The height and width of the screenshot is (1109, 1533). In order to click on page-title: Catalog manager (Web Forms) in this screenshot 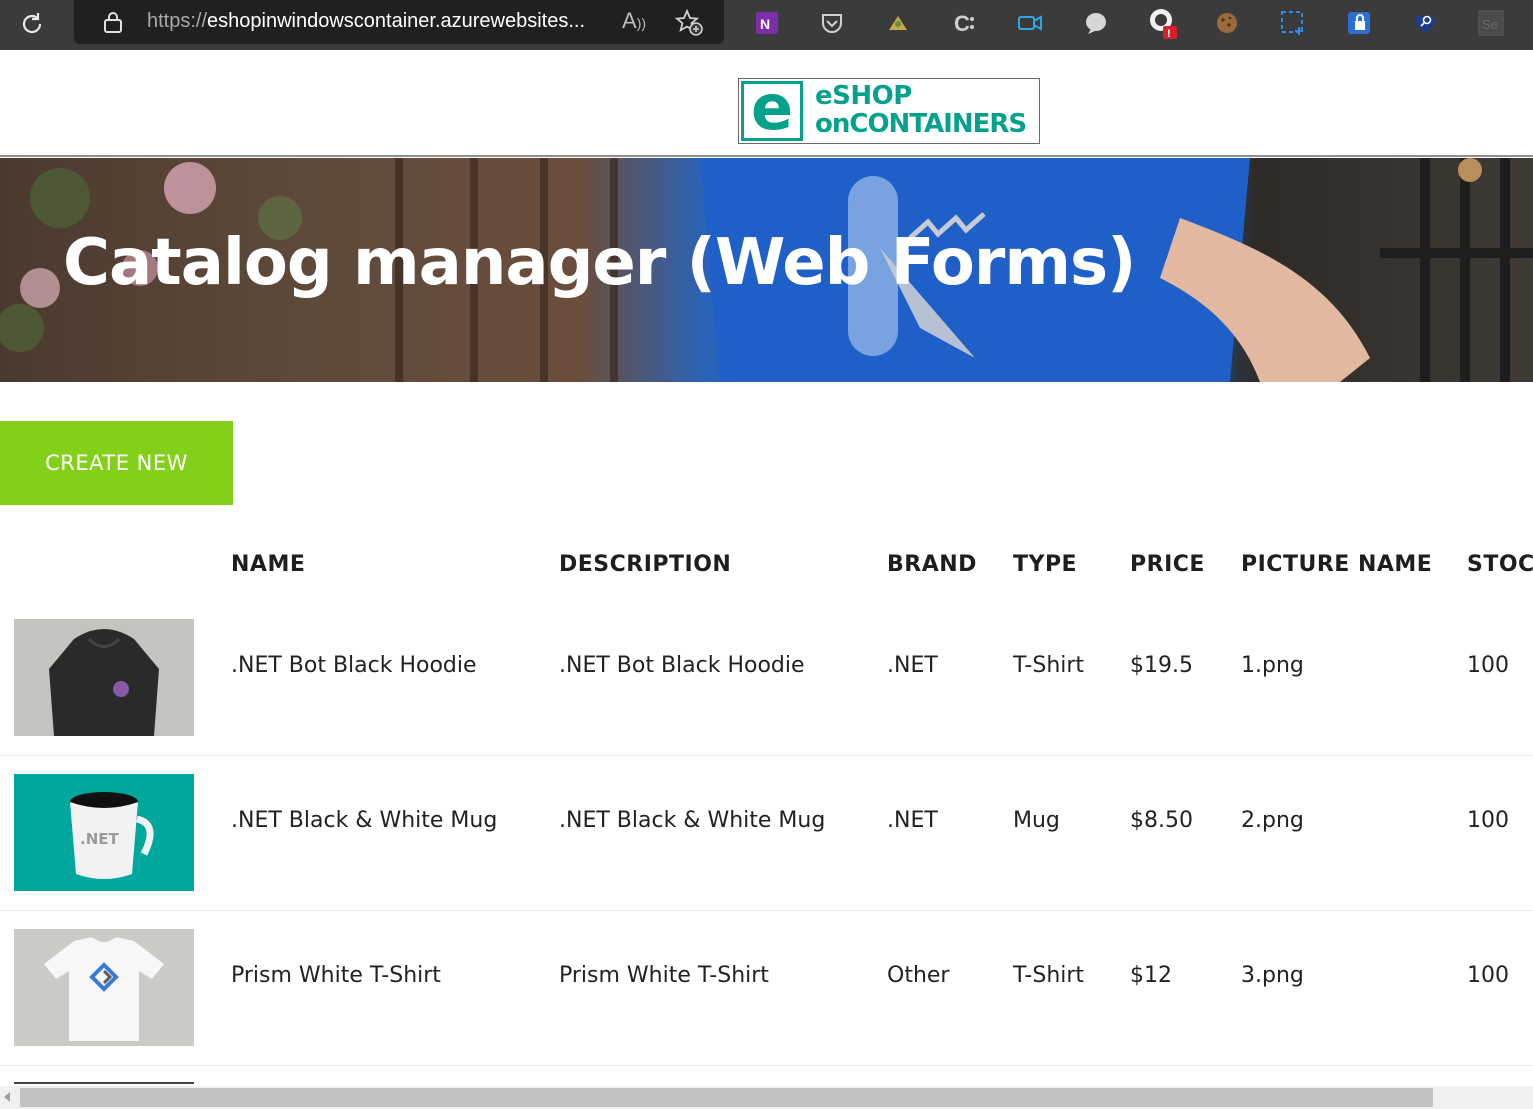, I will do `click(599, 263)`.